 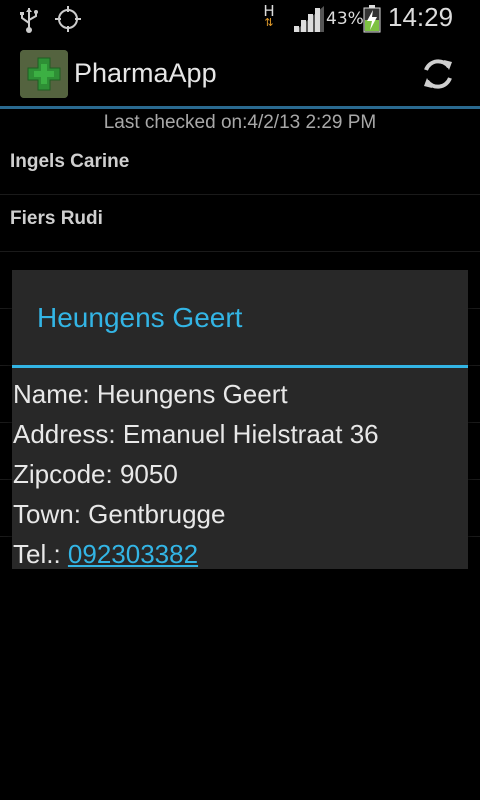 I want to click on battery-charging-icon, so click(x=372, y=21).